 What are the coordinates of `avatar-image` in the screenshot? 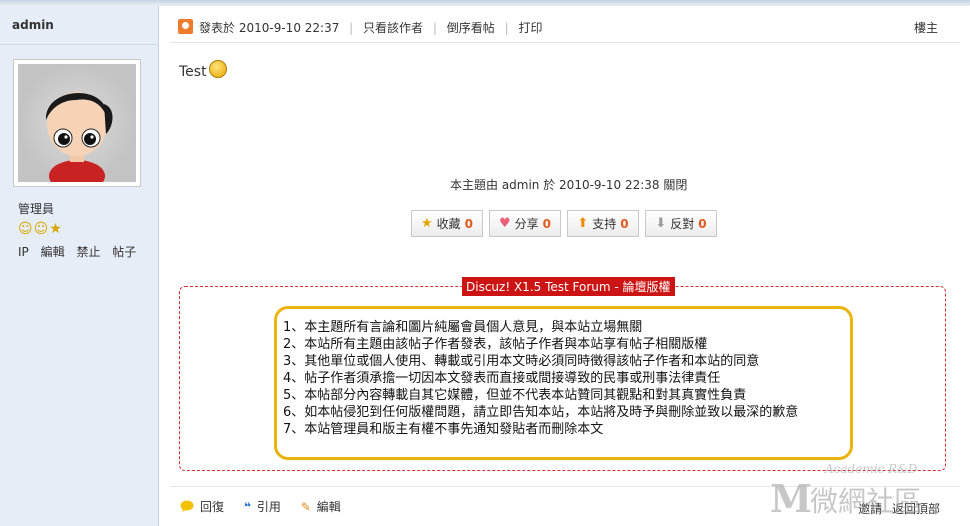 It's located at (77, 123).